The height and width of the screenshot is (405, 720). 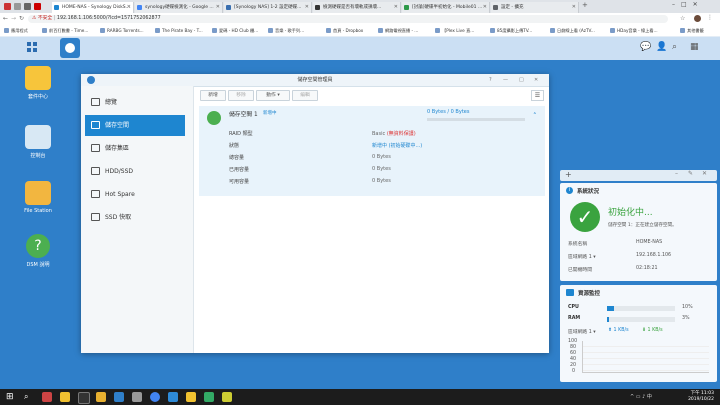 What do you see at coordinates (11, 397) in the screenshot?
I see `windows-start-icon: ⊞` at bounding box center [11, 397].